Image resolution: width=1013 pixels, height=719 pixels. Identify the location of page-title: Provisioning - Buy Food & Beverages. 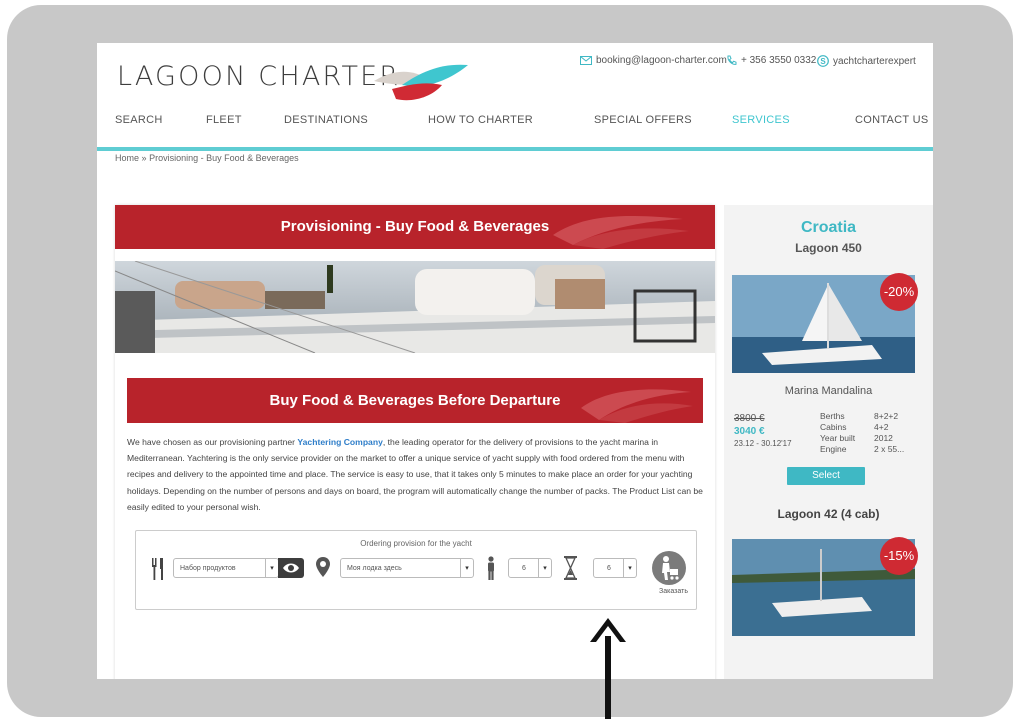
(415, 226).